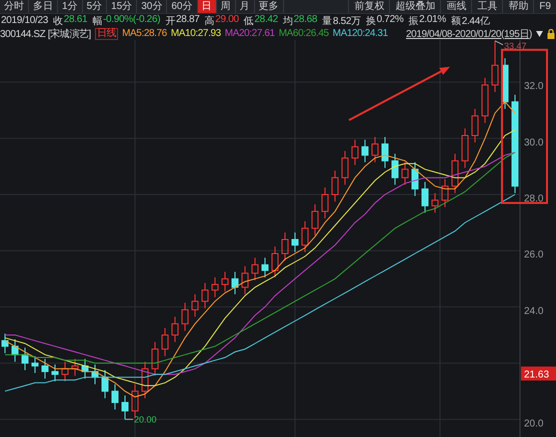  Describe the element at coordinates (144, 33) in the screenshot. I see `ma-legend: MA5:28.76` at that location.